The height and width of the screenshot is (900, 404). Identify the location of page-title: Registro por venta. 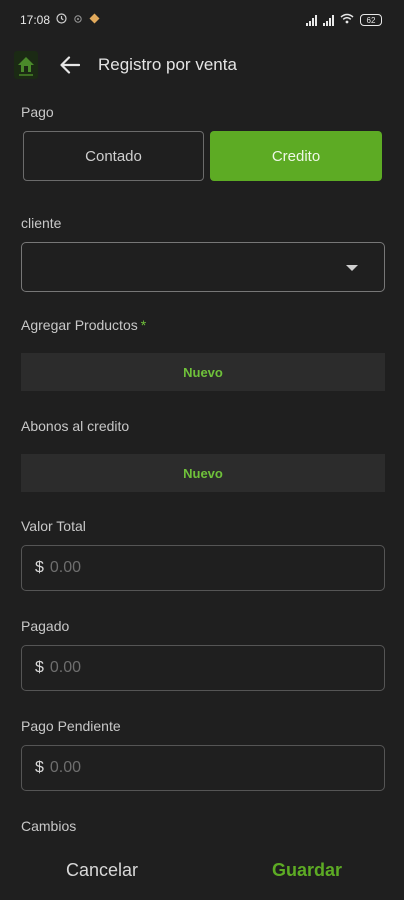
(167, 64).